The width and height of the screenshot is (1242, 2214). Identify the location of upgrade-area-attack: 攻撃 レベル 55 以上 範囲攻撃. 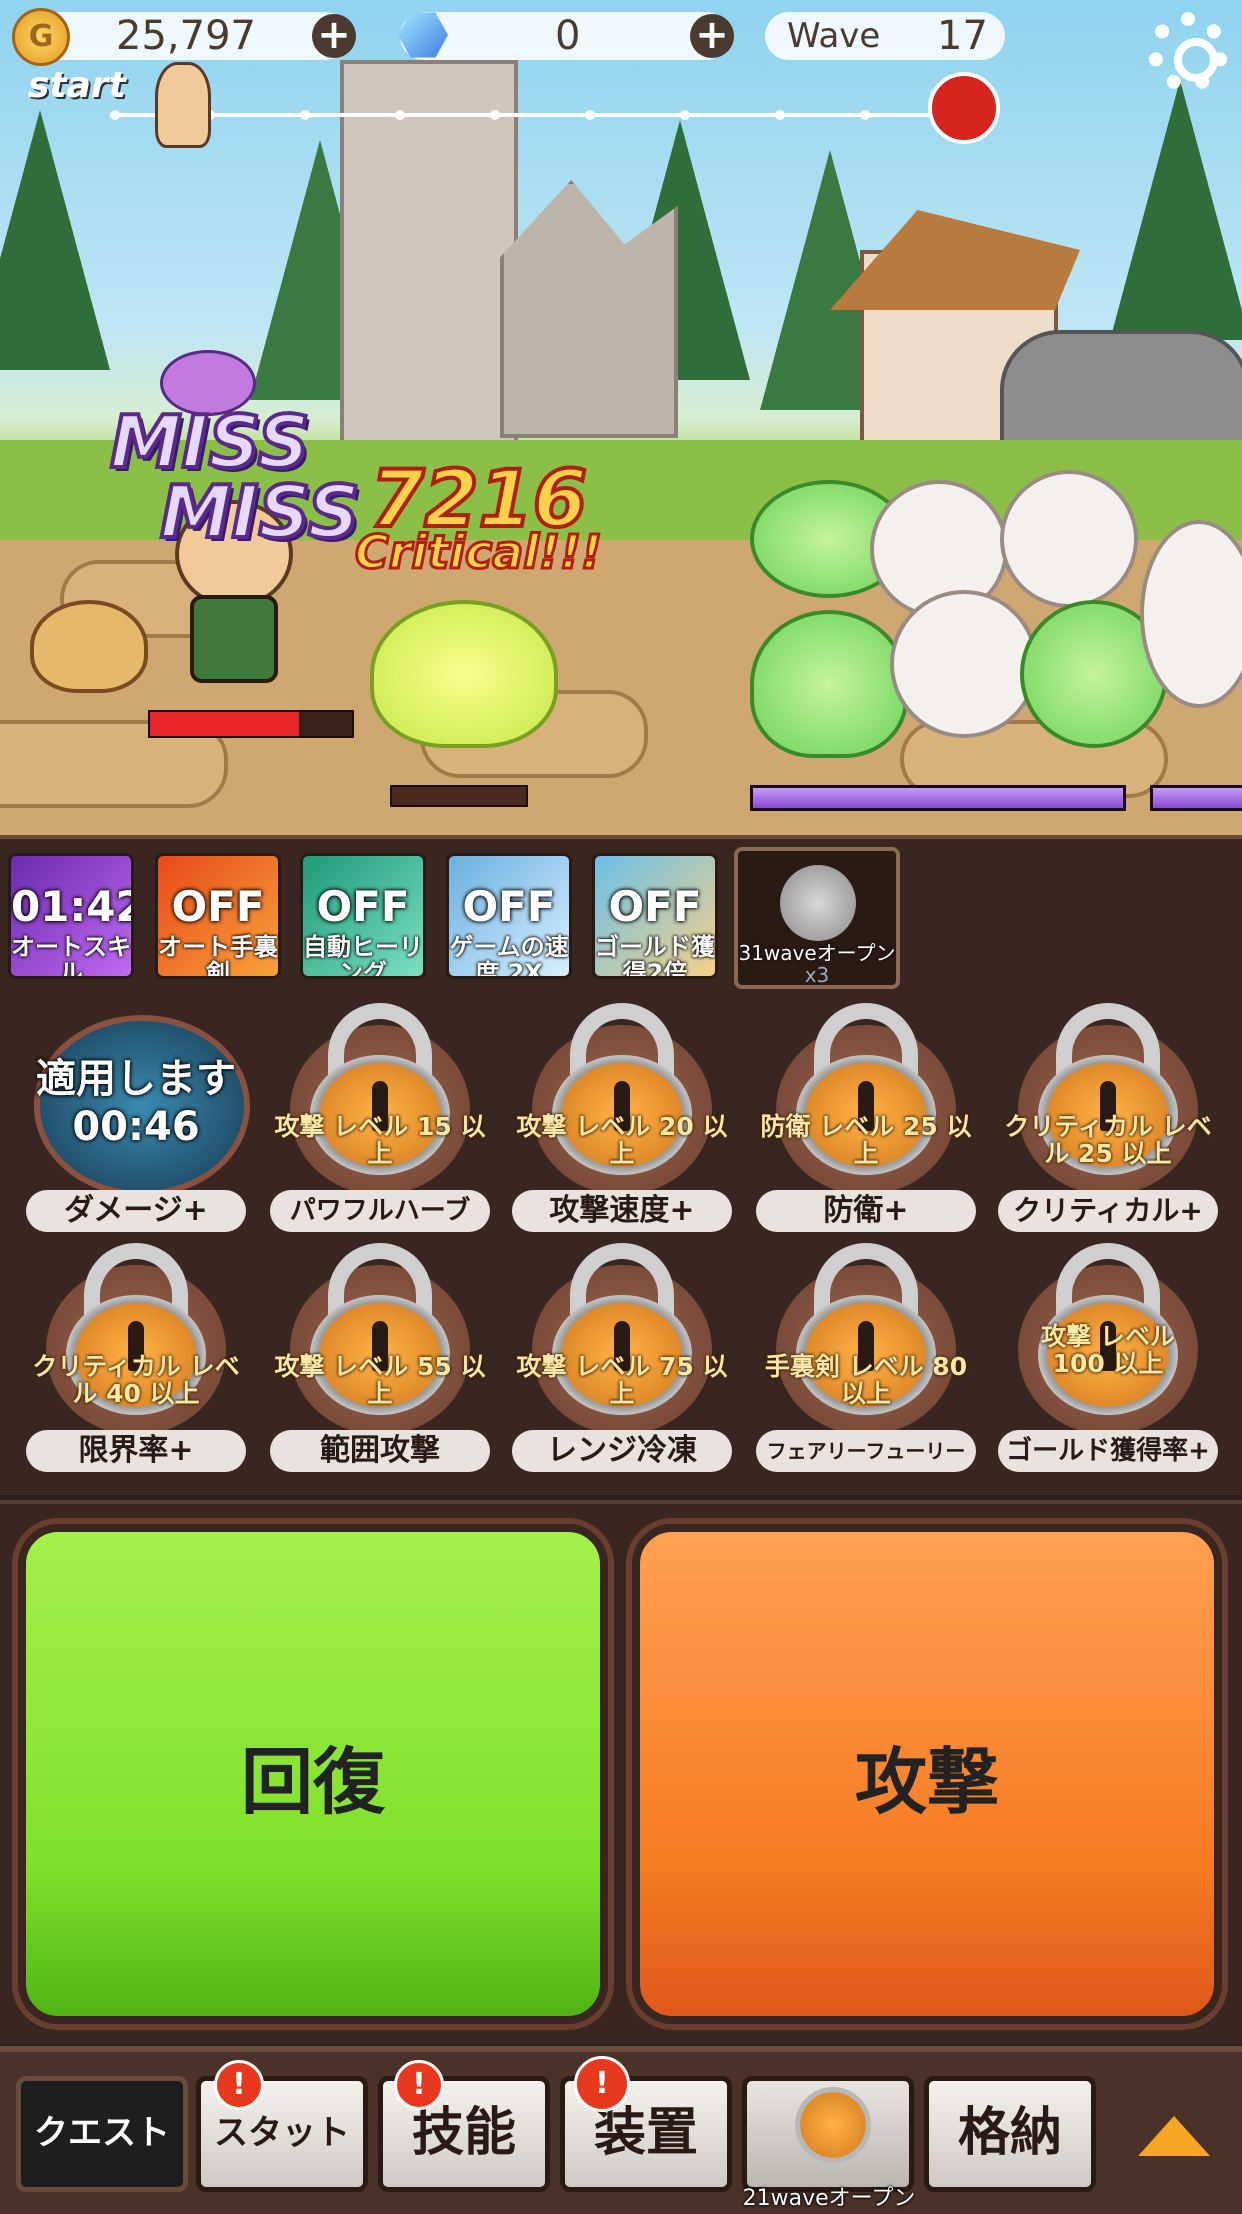
(380, 1353).